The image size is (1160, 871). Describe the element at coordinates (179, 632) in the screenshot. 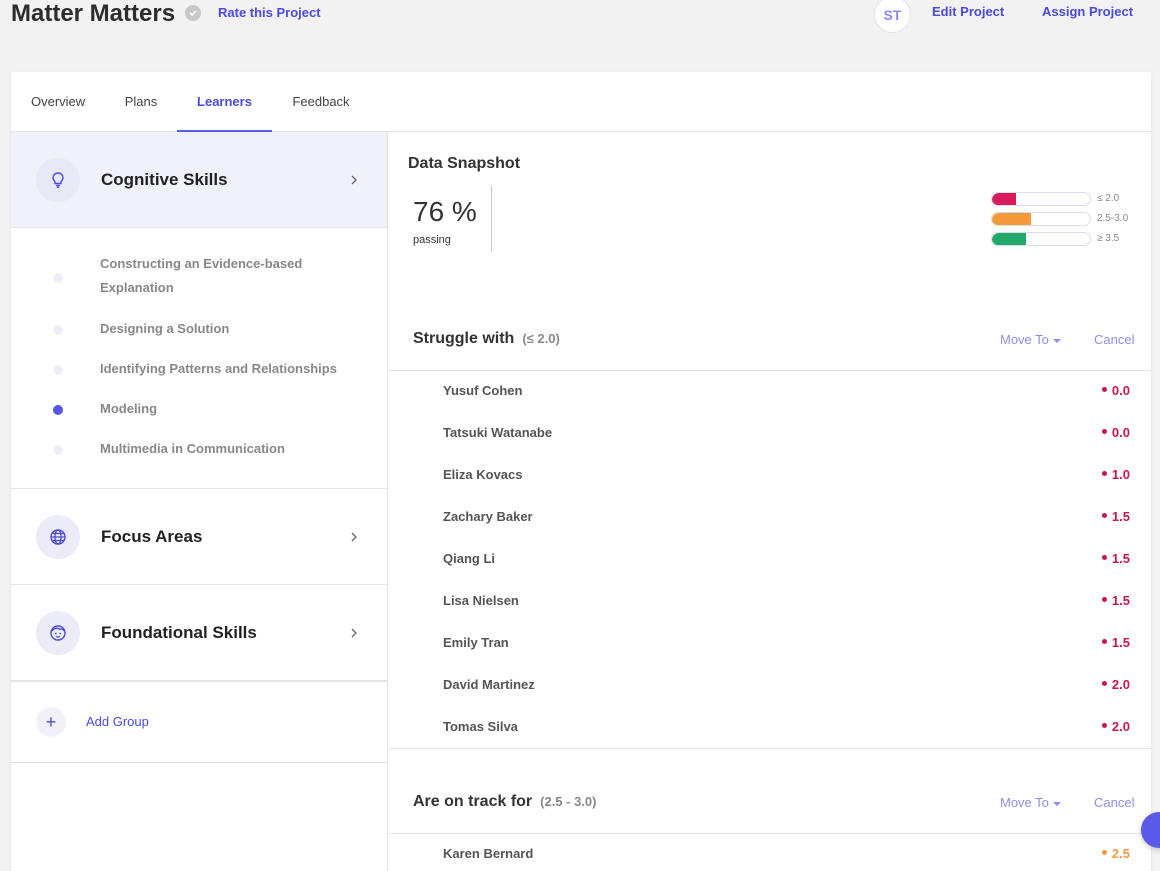

I see `group-label: Foundational Skills` at that location.